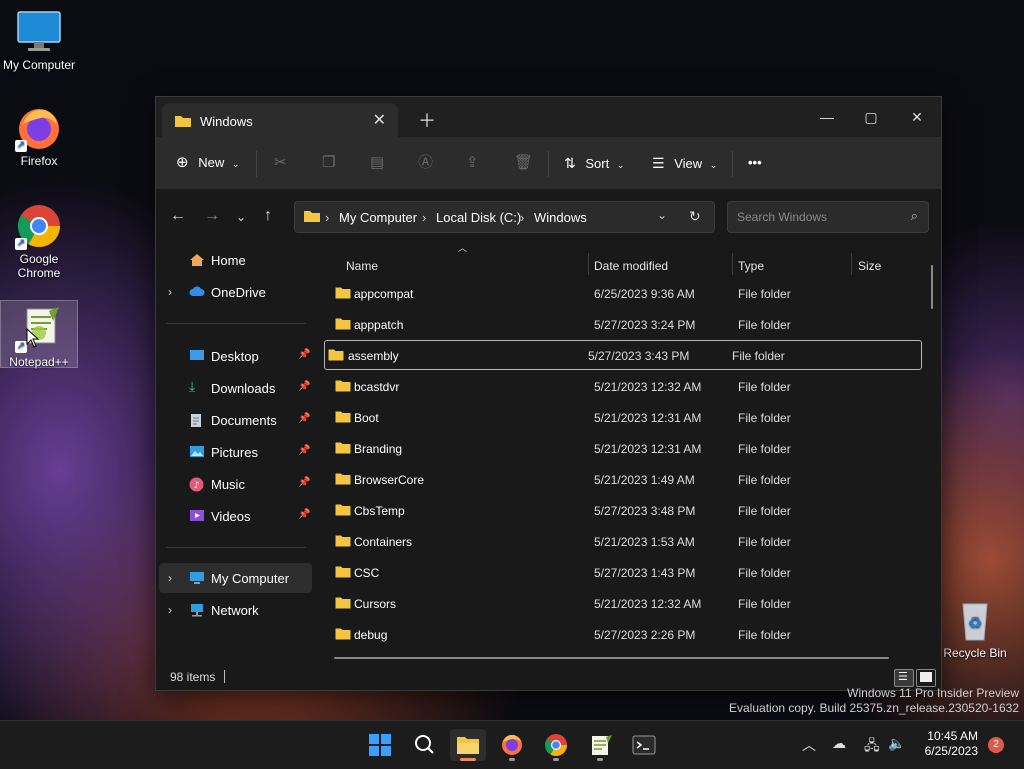 The image size is (1024, 769). I want to click on chevron-down-icon: ⌄, so click(713, 165).